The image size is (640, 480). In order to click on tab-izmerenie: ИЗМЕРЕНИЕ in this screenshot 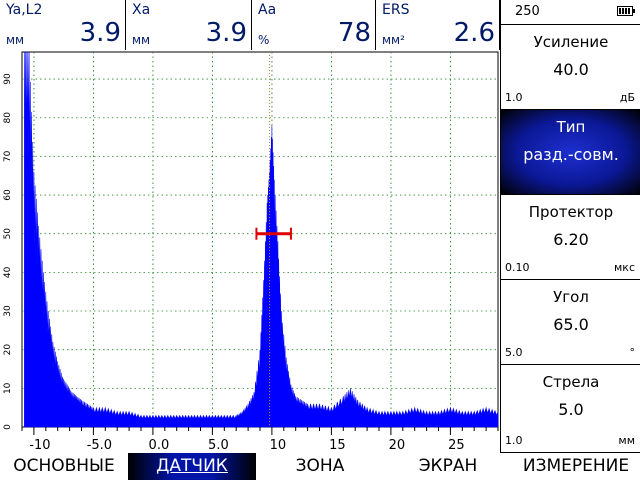, I will do `click(576, 466)`.